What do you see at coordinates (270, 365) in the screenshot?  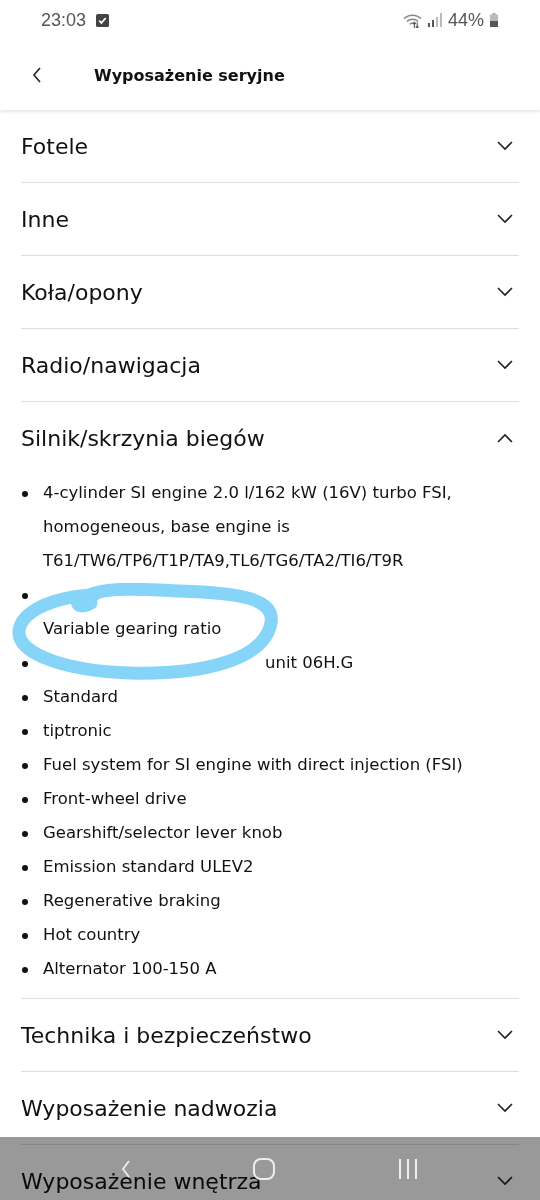 I see `section-header: Radio/nawigacja` at bounding box center [270, 365].